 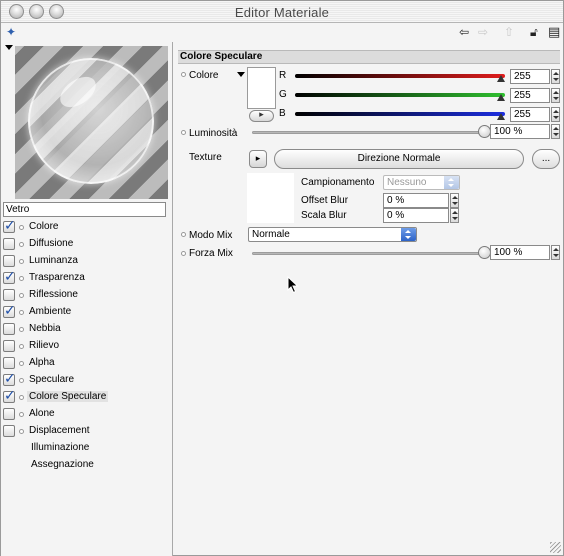 What do you see at coordinates (282, 33) in the screenshot?
I see `toolbar: ✦ ⇦ ⇨ ⇧ 🔓︎ ▤` at bounding box center [282, 33].